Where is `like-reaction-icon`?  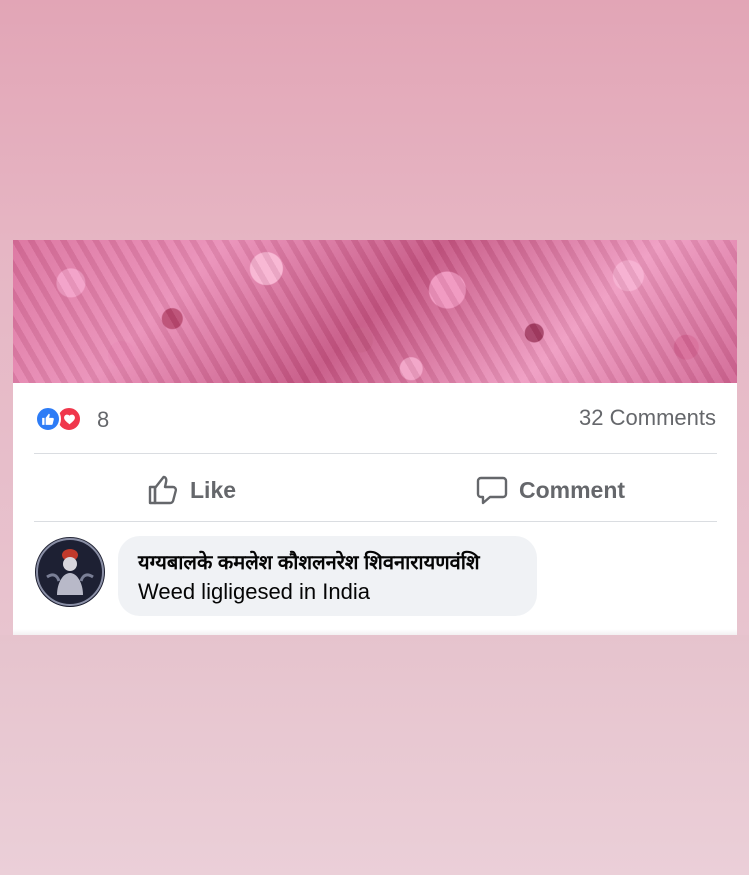 like-reaction-icon is located at coordinates (48, 419).